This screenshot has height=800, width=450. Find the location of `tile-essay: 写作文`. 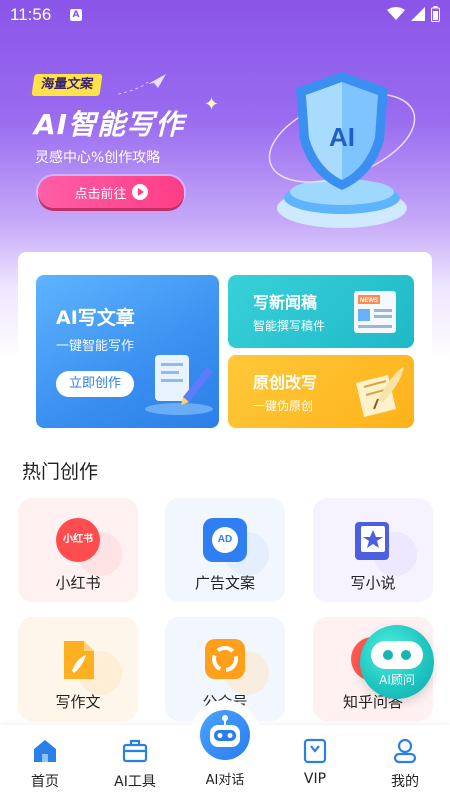

tile-essay: 写作文 is located at coordinates (78, 669).